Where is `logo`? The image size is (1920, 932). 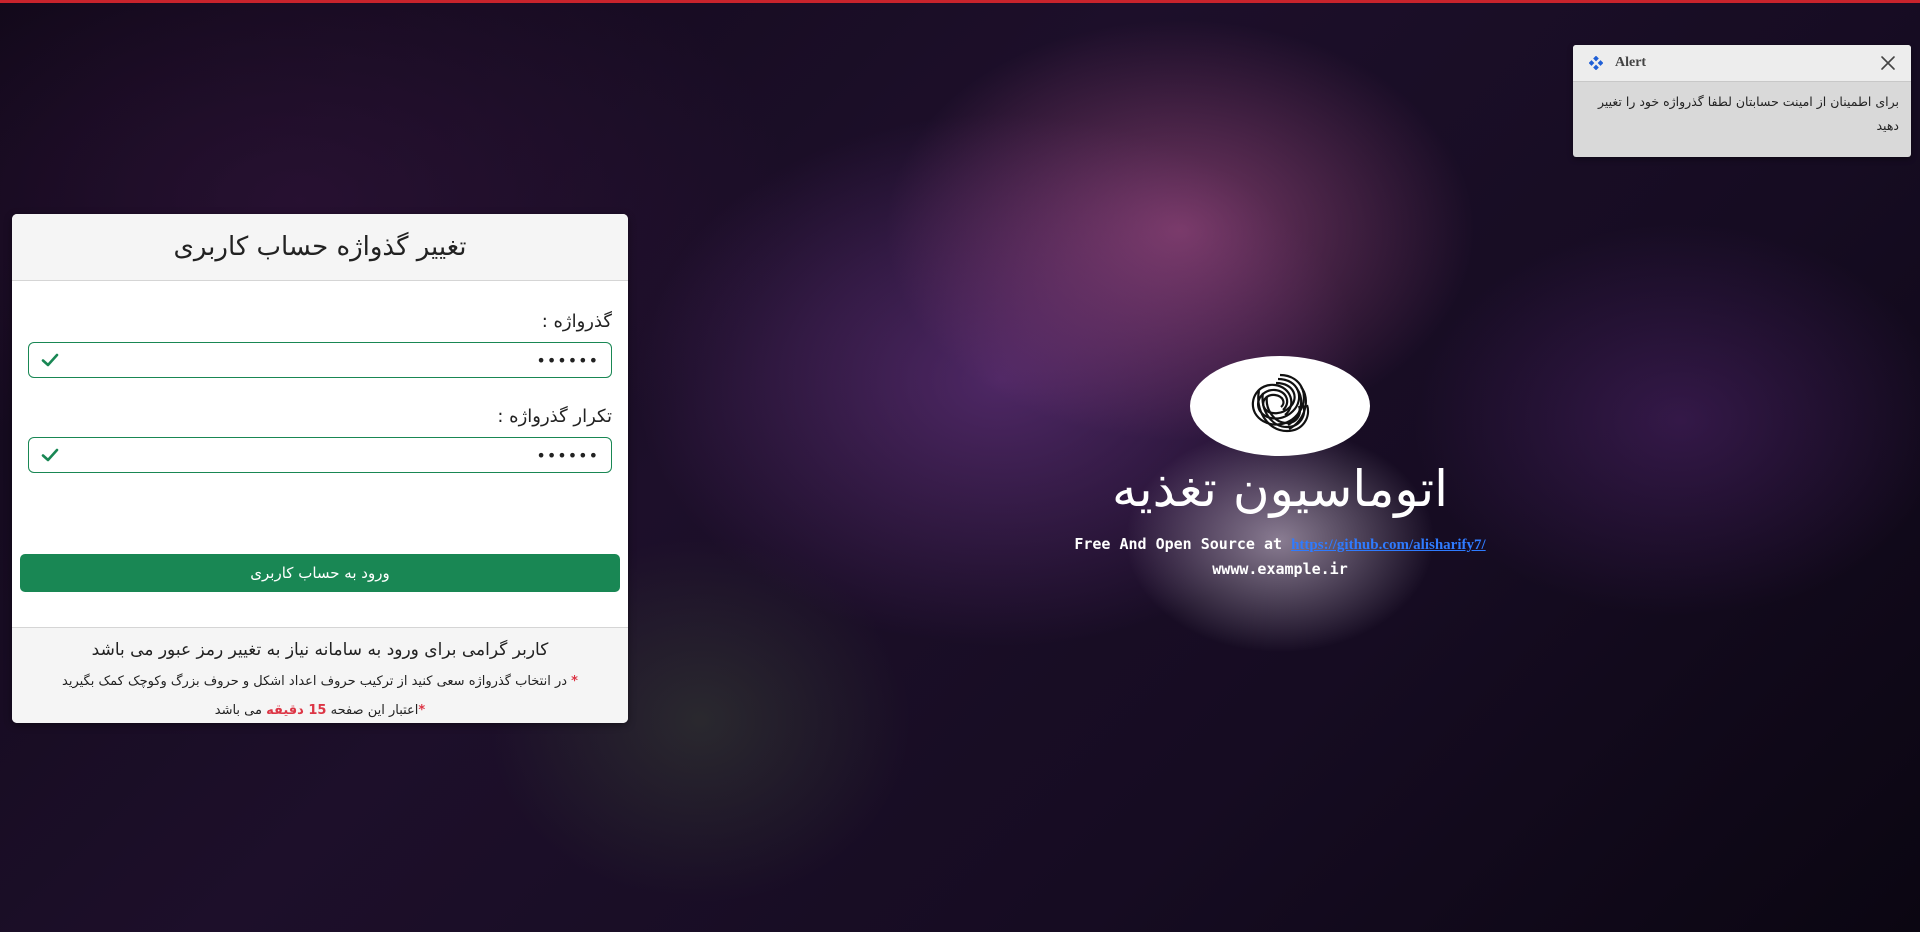
logo is located at coordinates (1280, 406).